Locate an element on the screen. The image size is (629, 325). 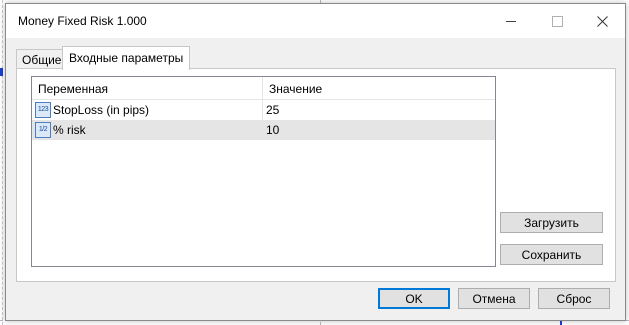
parameter-name: % risk is located at coordinates (69, 130).